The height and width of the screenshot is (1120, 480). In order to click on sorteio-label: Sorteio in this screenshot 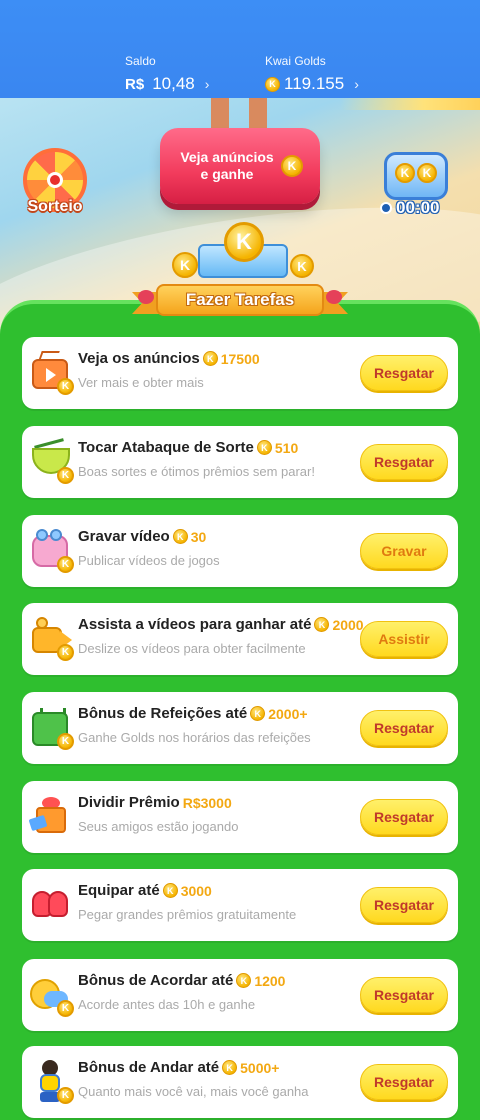, I will do `click(55, 206)`.